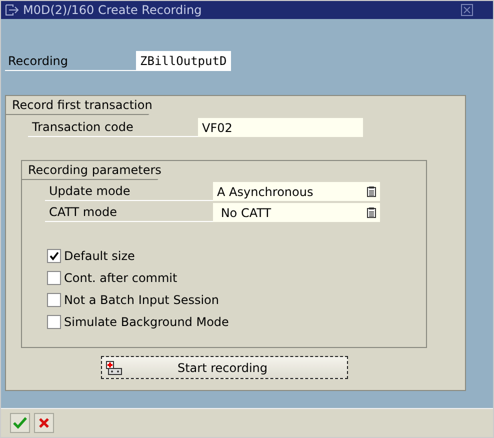 This screenshot has height=438, width=494. Describe the element at coordinates (113, 10) in the screenshot. I see `window-title: M0D(2)/160 Create Recording` at that location.